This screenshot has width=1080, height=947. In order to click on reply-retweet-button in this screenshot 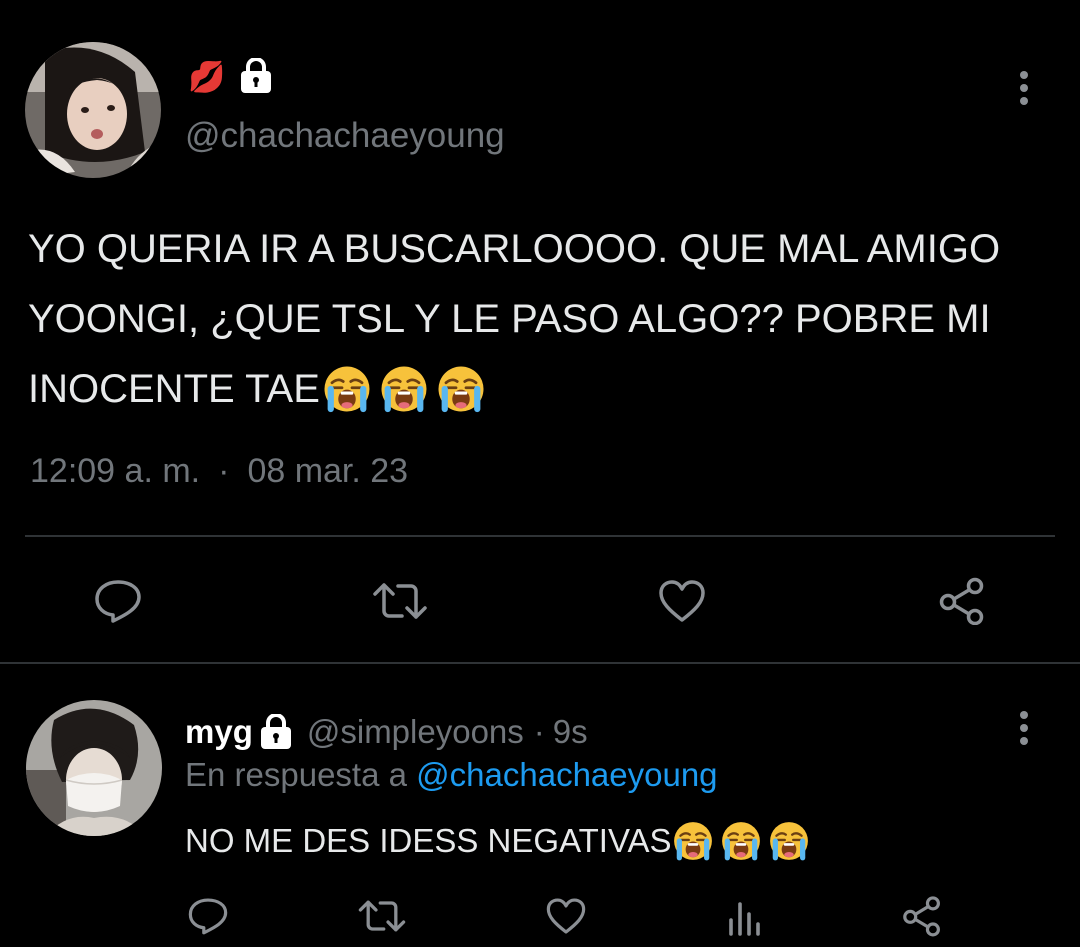, I will do `click(382, 916)`.